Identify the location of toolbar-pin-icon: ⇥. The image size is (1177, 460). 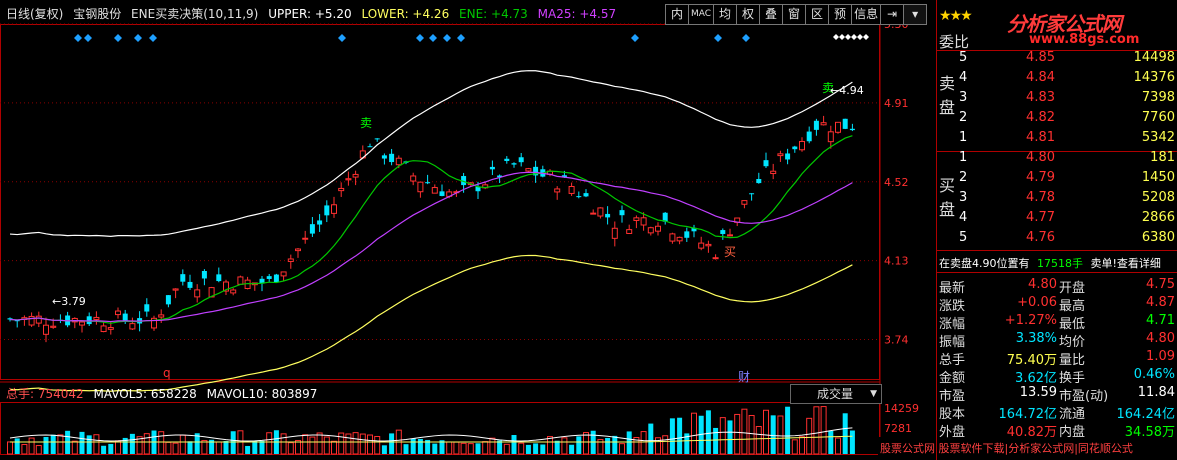
(892, 14).